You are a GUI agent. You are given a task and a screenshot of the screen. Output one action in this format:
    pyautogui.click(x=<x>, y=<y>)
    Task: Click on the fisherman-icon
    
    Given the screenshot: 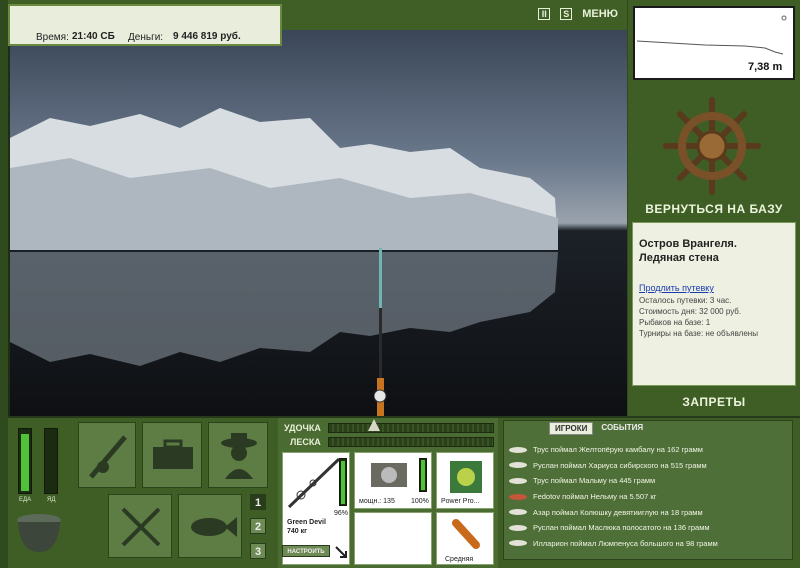 What is the action you would take?
    pyautogui.click(x=239, y=456)
    